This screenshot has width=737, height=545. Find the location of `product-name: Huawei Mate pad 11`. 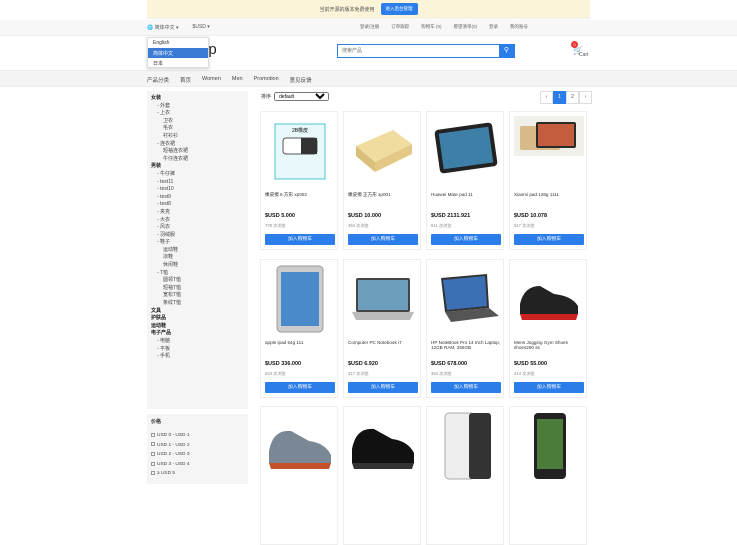

product-name: Huawei Mate pad 11 is located at coordinates (467, 194).